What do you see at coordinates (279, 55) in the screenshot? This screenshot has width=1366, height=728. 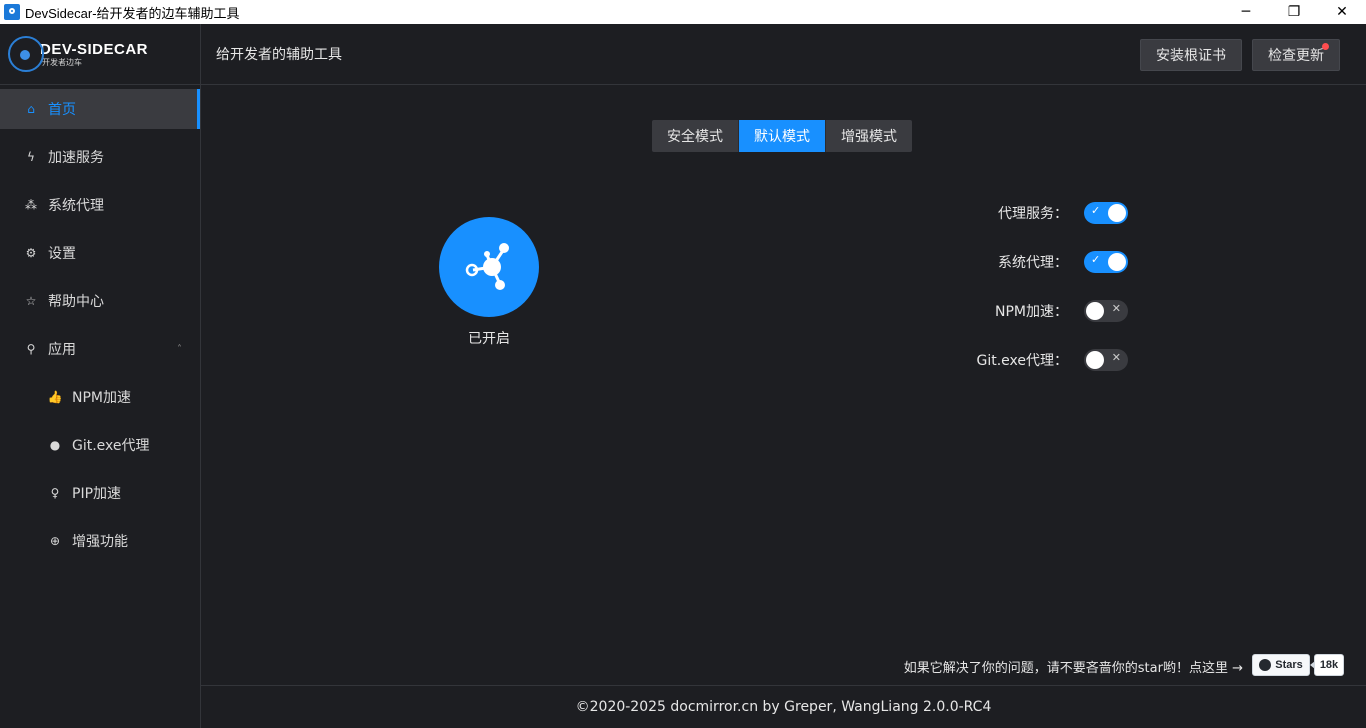 I see `page-title: 给开发者的辅助工具` at bounding box center [279, 55].